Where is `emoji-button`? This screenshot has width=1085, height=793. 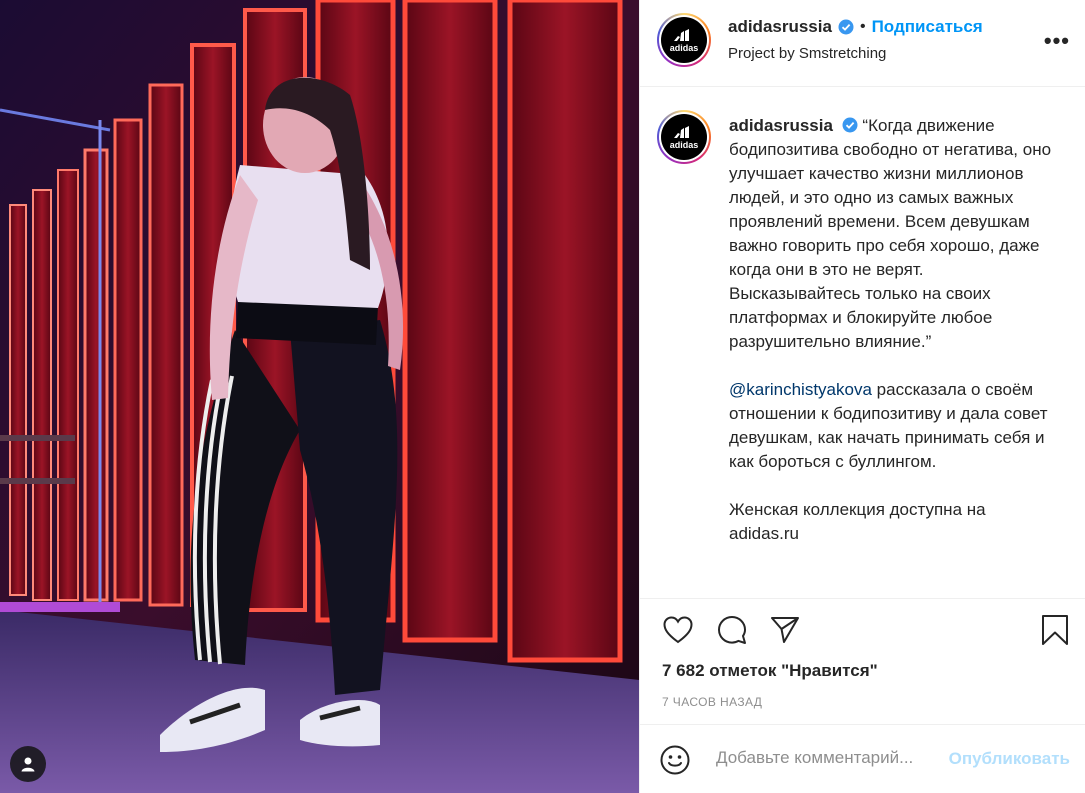 emoji-button is located at coordinates (675, 762).